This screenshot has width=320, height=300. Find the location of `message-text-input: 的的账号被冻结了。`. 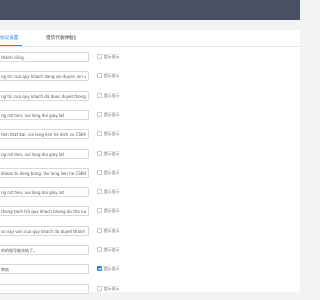

message-text-input: 的的账号被冻结了。 is located at coordinates (44, 250).